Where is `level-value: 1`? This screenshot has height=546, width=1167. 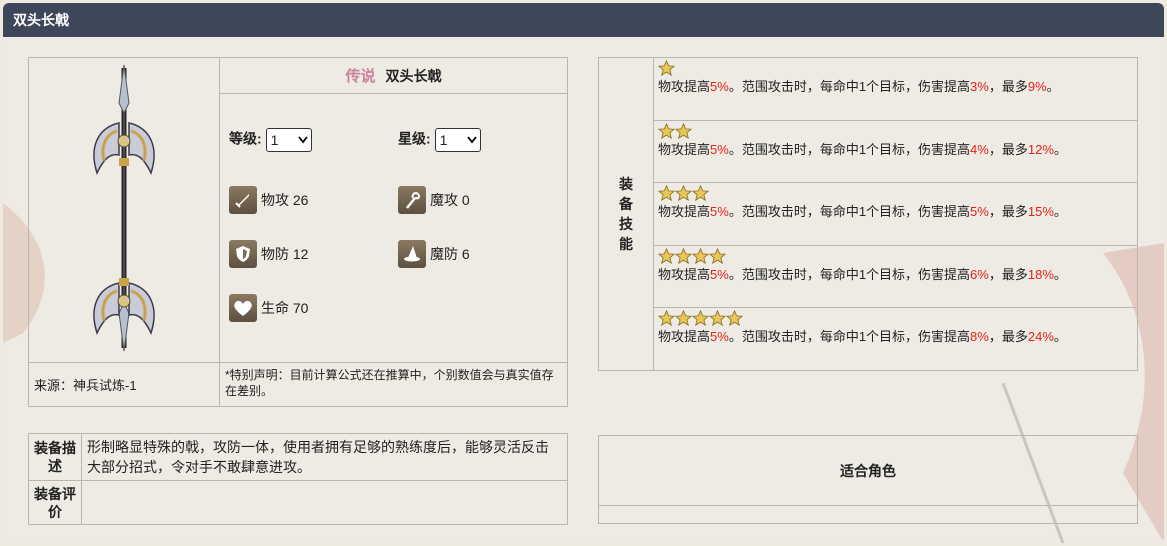 level-value: 1 is located at coordinates (274, 140).